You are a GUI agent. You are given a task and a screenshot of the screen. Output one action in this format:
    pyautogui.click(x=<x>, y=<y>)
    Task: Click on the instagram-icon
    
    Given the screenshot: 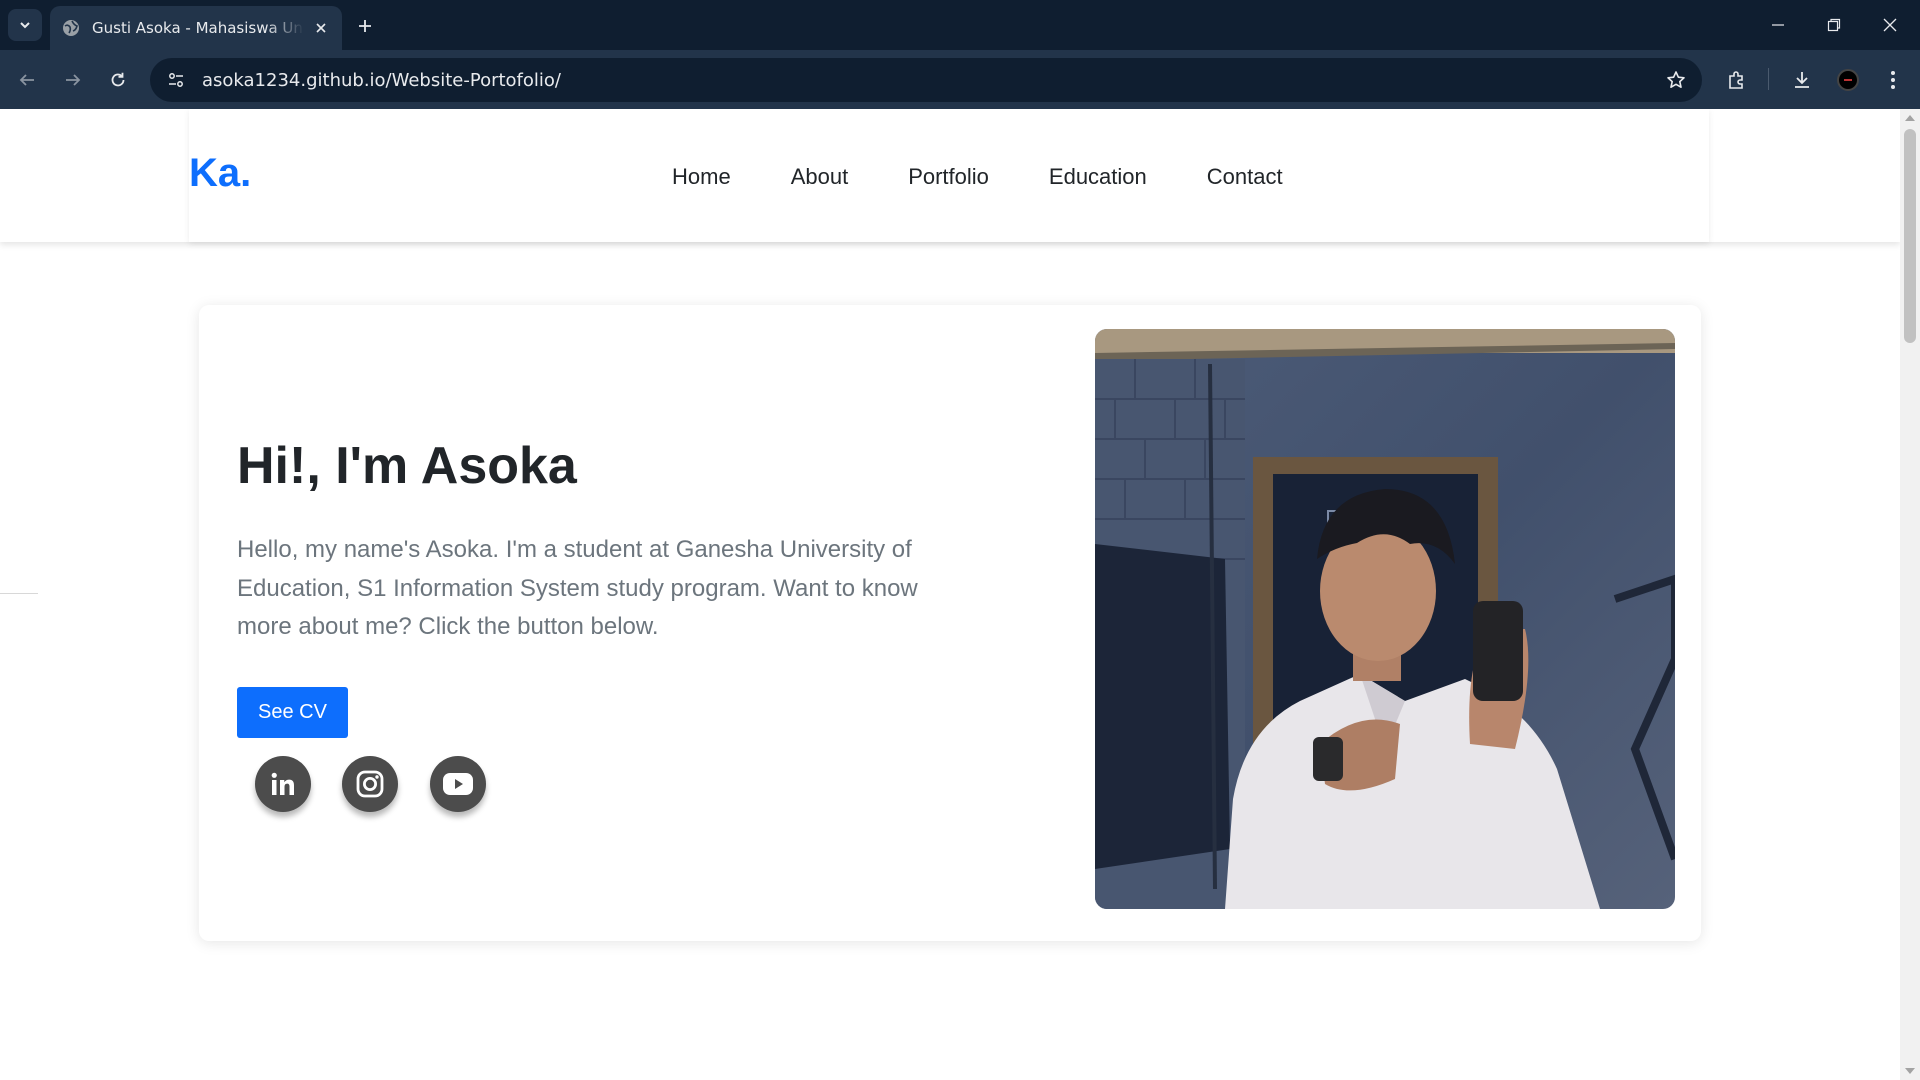 What is the action you would take?
    pyautogui.click(x=370, y=784)
    